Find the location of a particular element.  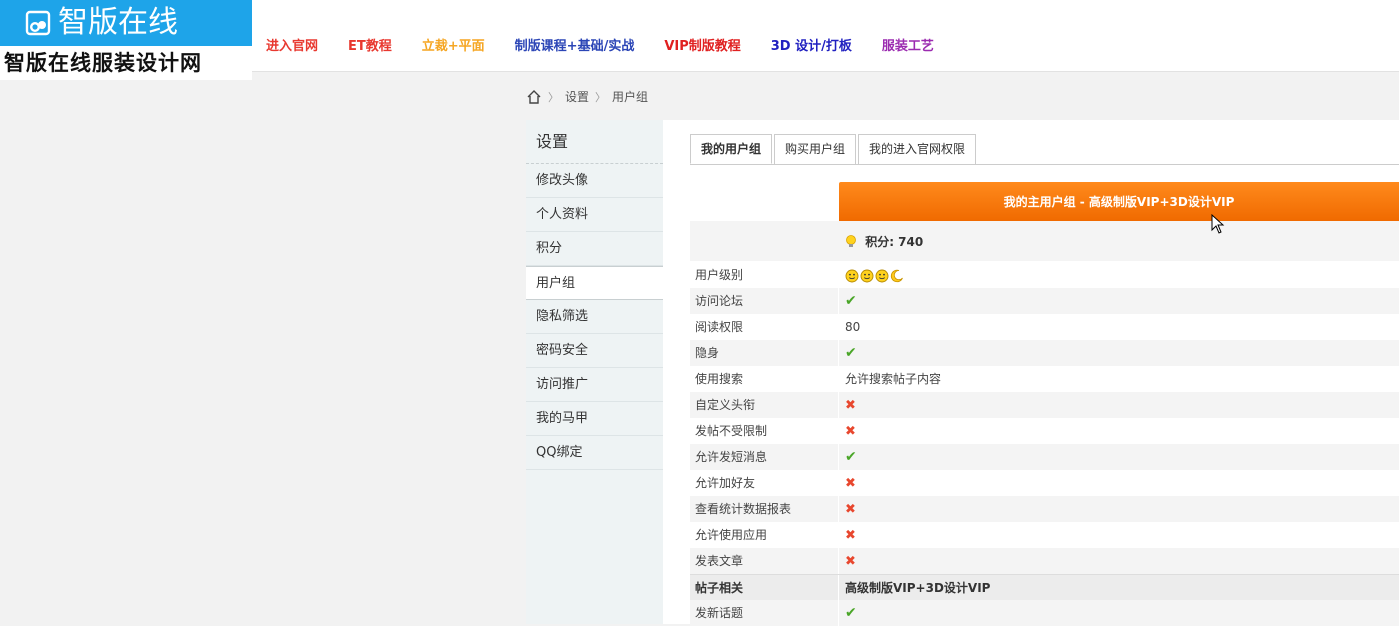

sidebar-title: 设置 is located at coordinates (594, 142).